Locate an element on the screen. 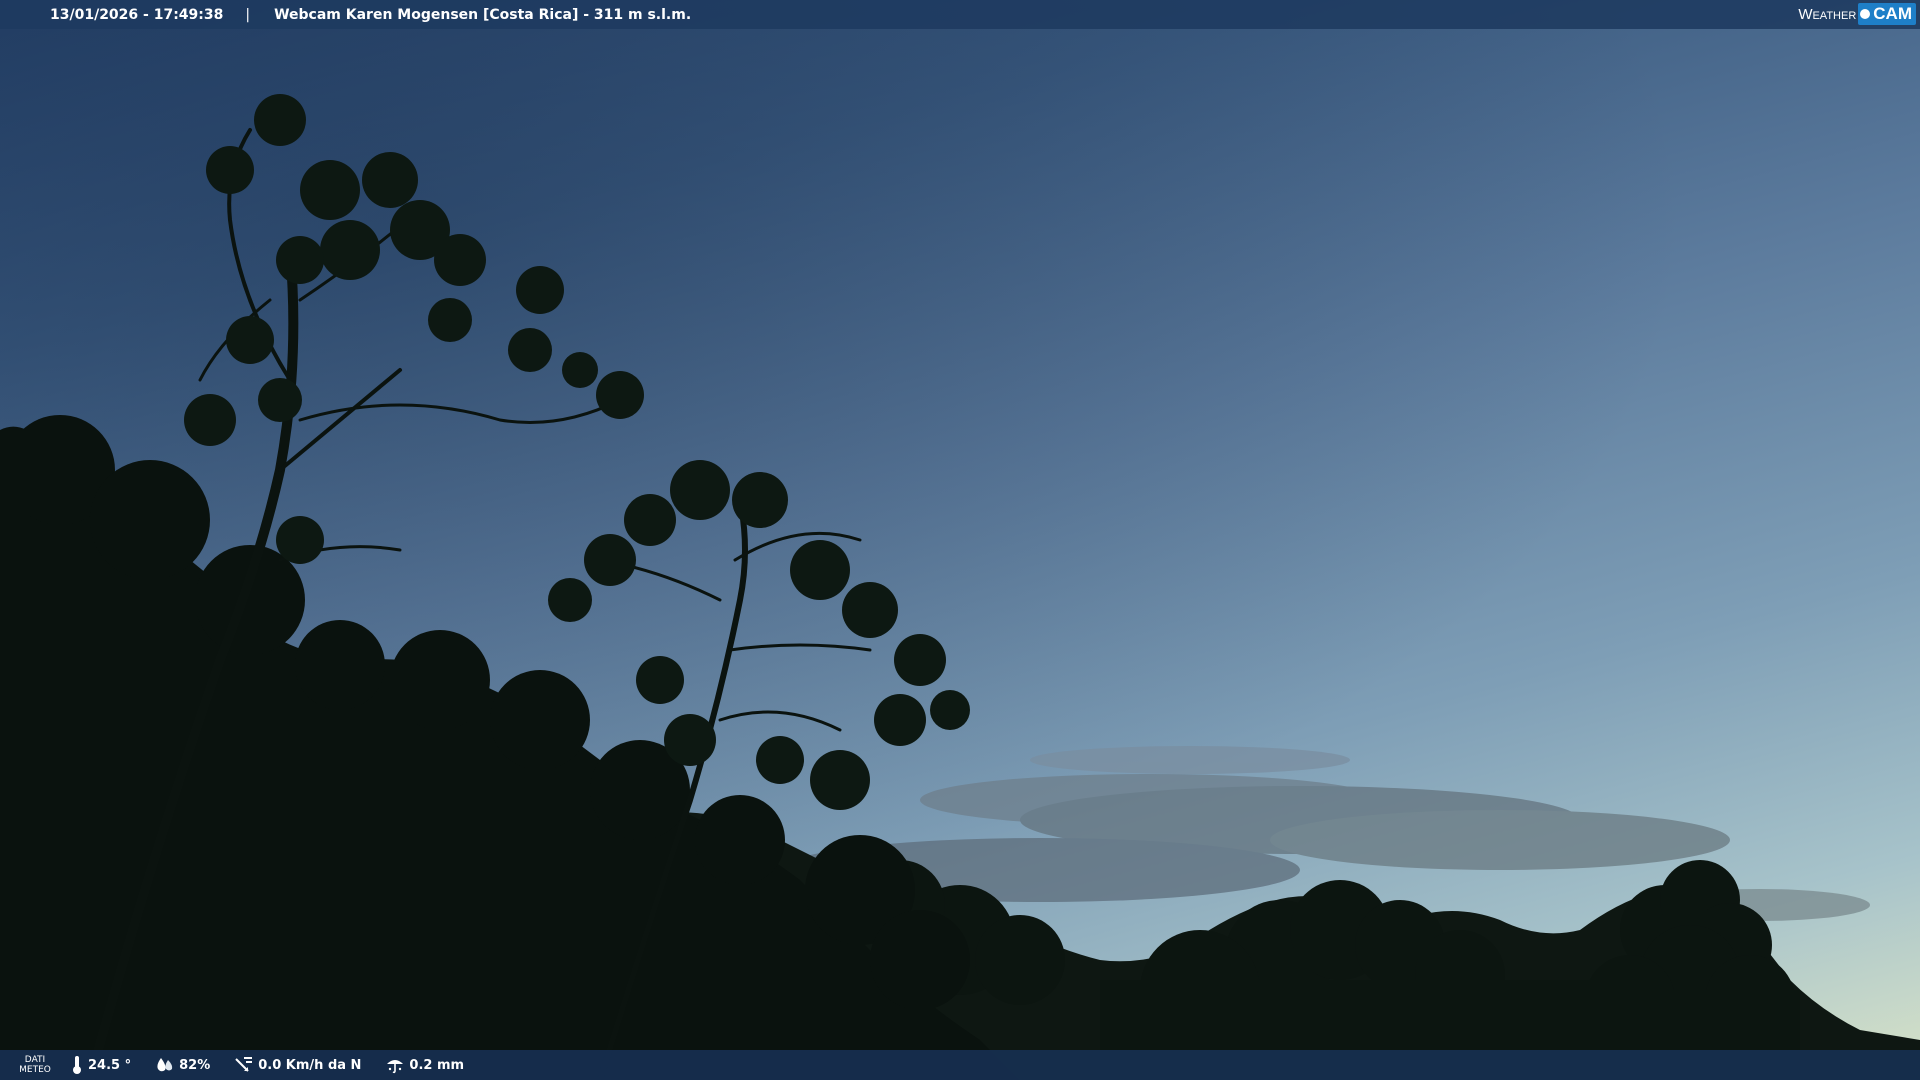 The width and height of the screenshot is (1920, 1080). left-tall-tree-leaves is located at coordinates (414, 329).